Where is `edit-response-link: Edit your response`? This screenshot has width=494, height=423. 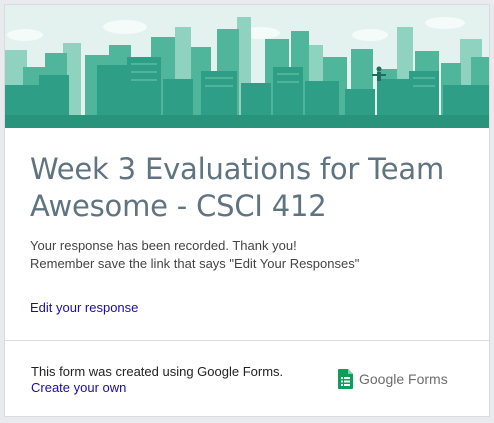
edit-response-link: Edit your response is located at coordinates (84, 307).